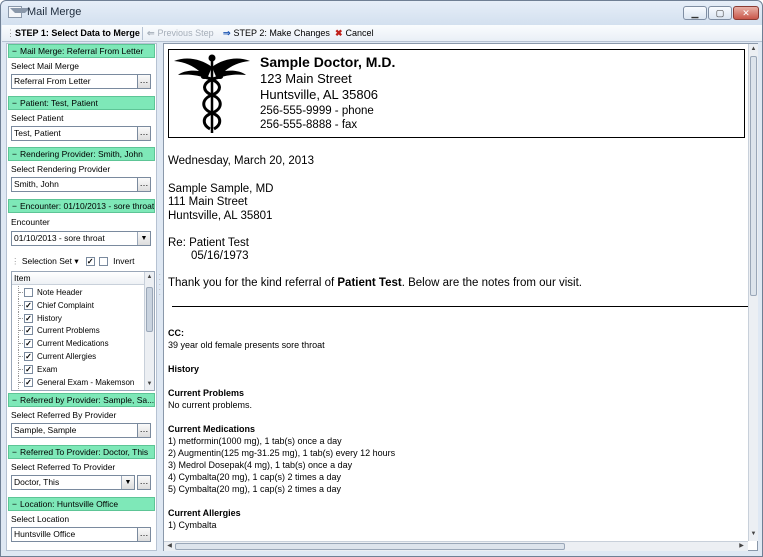 The image size is (763, 557). Describe the element at coordinates (74, 430) in the screenshot. I see `referred-by-field: Sample, Sample` at that location.